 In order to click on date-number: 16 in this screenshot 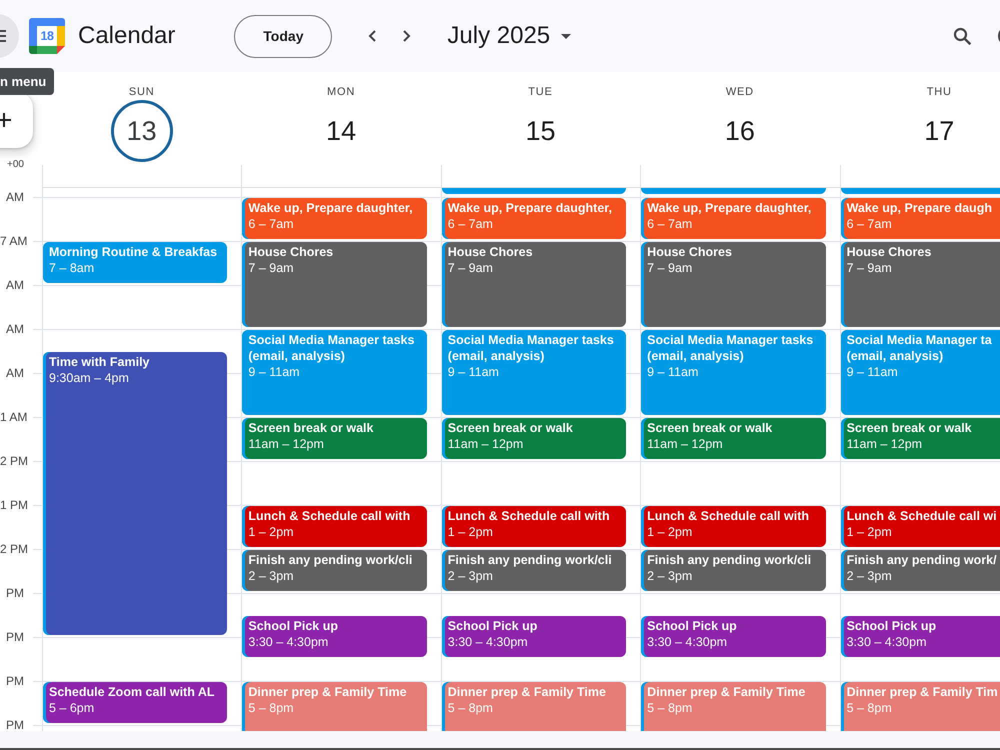, I will do `click(739, 131)`.